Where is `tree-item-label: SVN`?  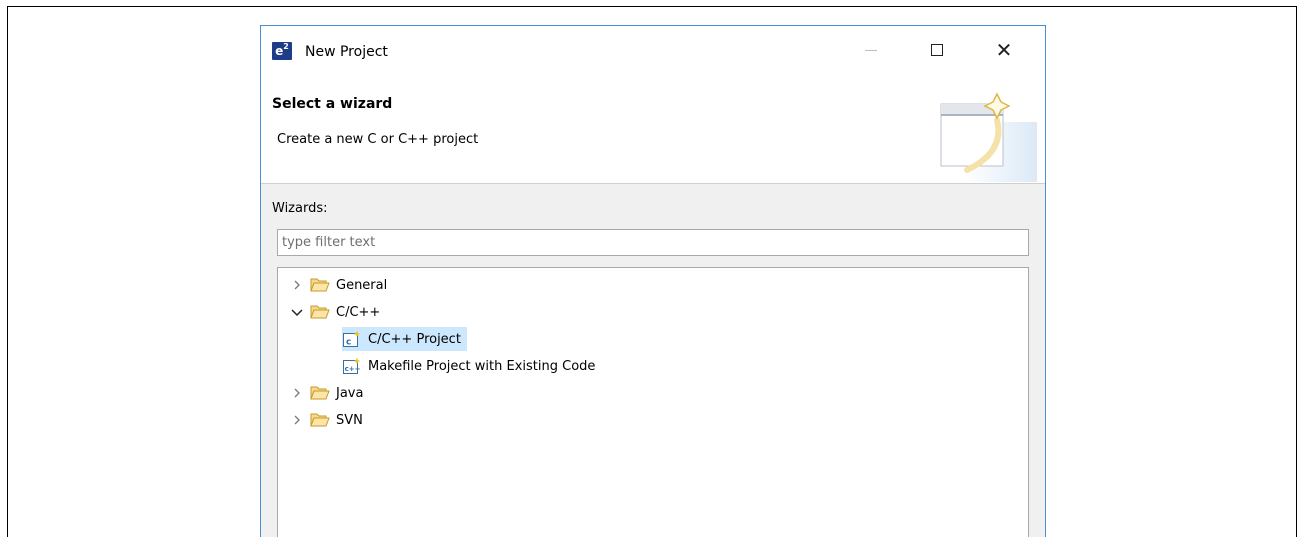 tree-item-label: SVN is located at coordinates (349, 420).